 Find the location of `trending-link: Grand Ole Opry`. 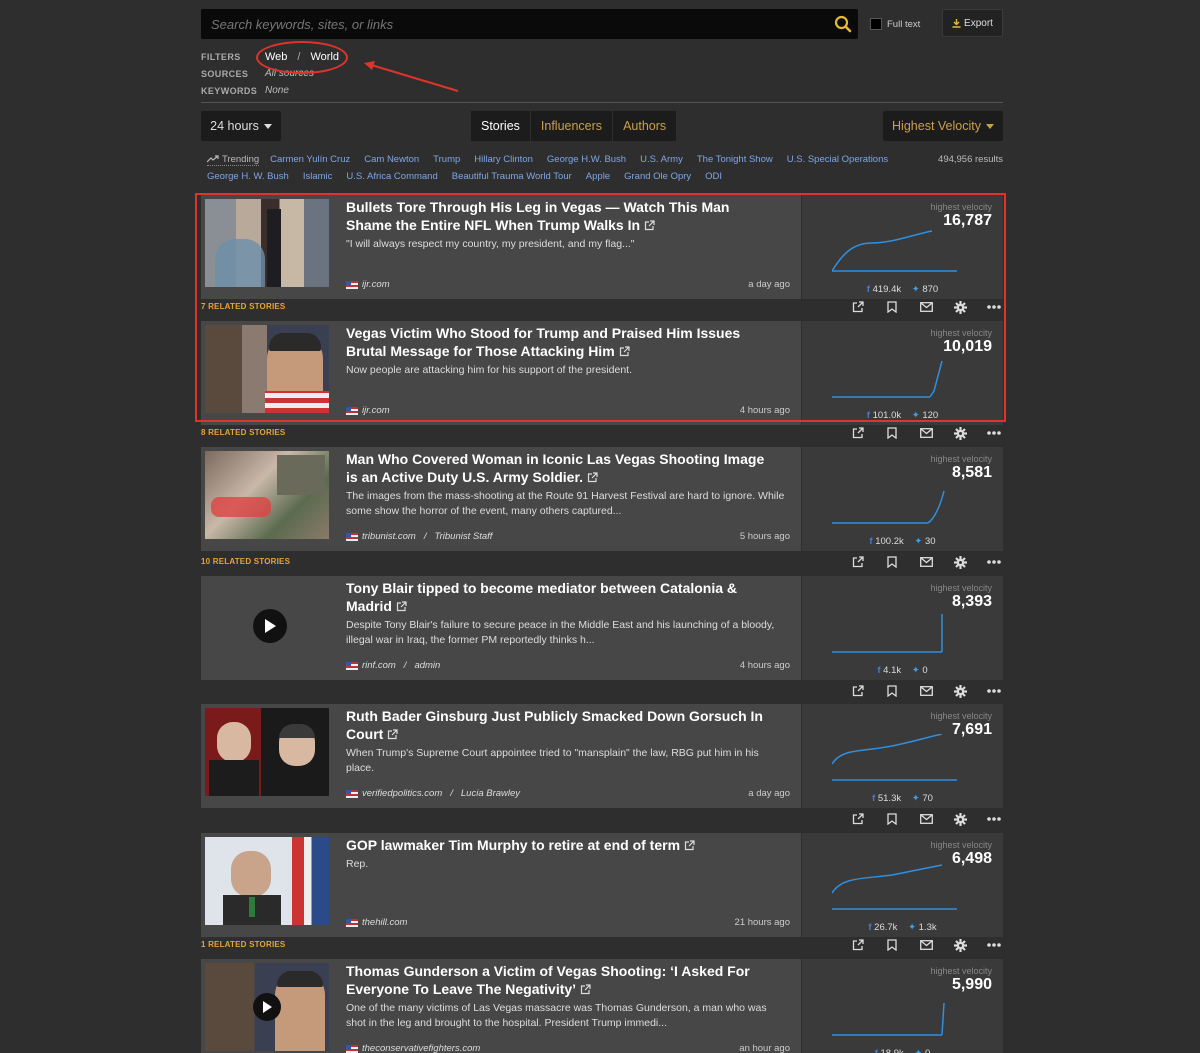

trending-link: Grand Ole Opry is located at coordinates (657, 176).